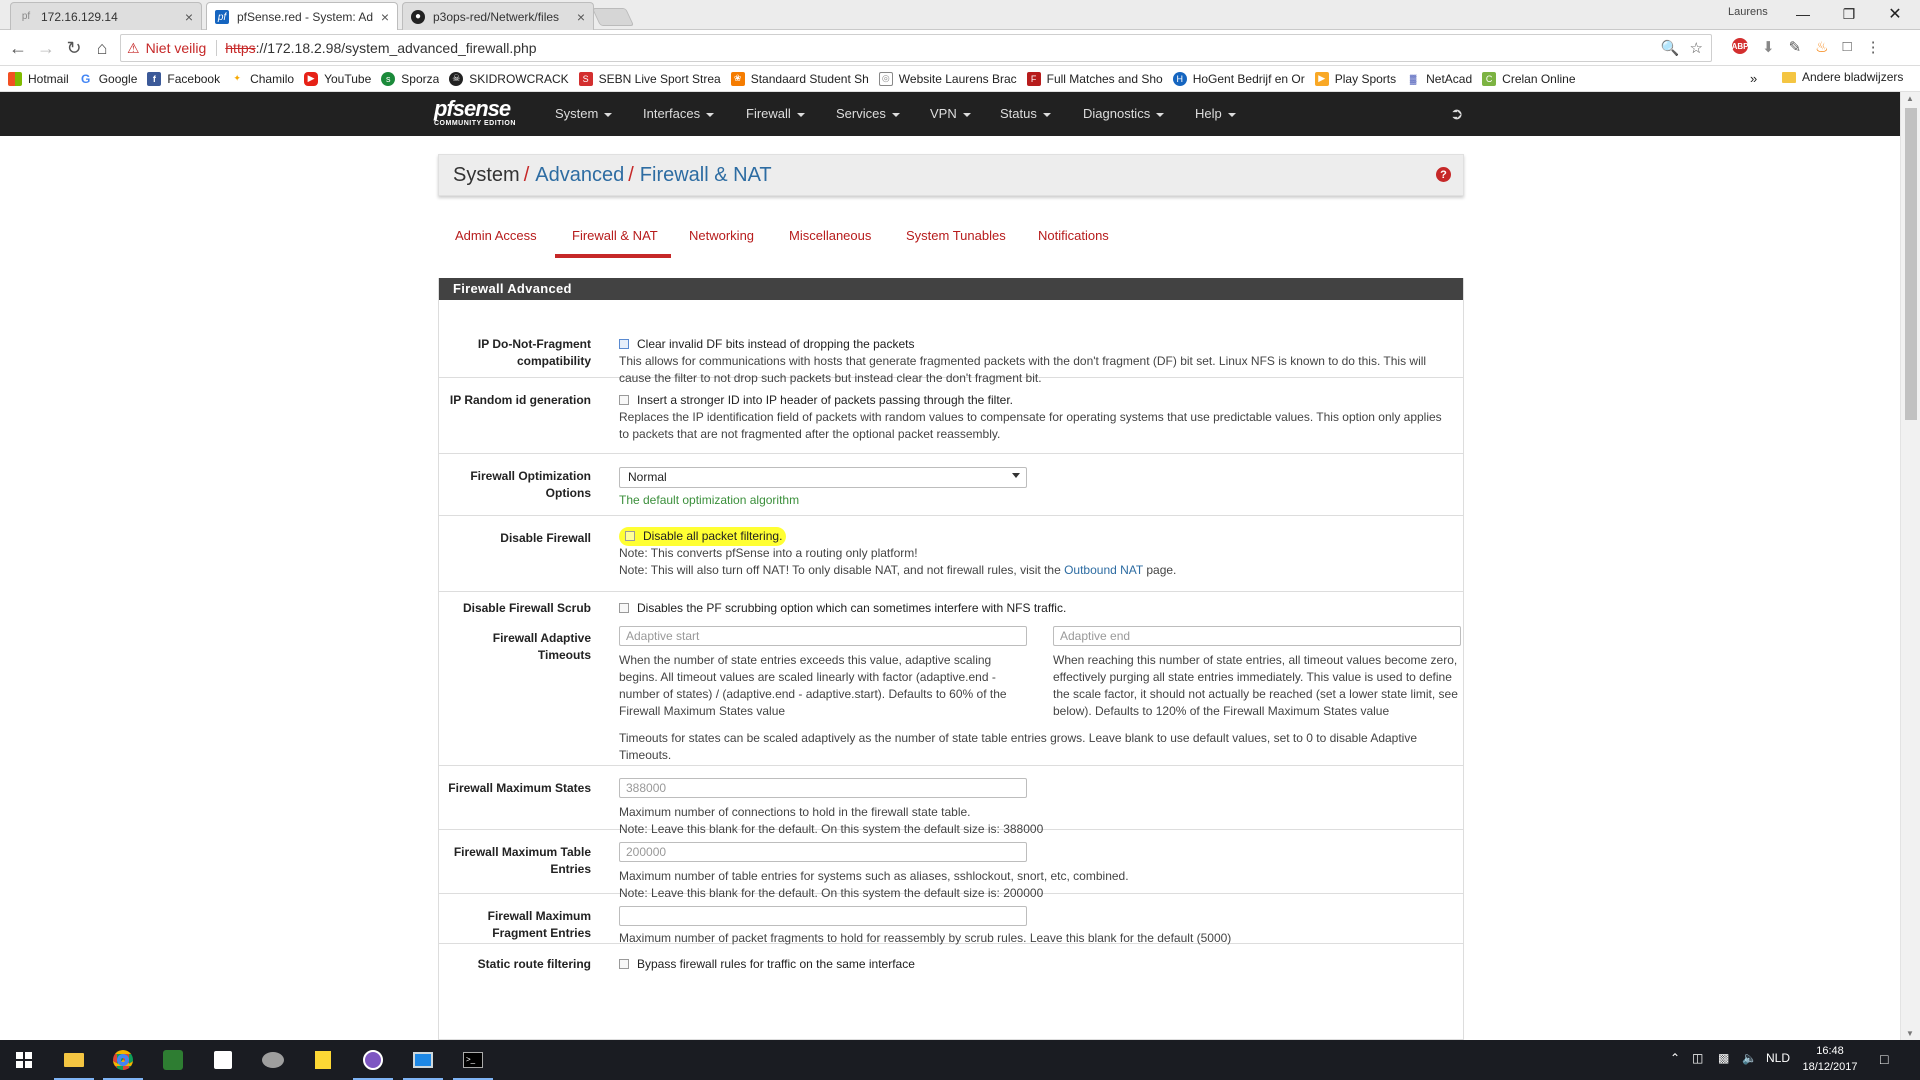  What do you see at coordinates (74, 48) in the screenshot?
I see `reload-icon: ↻` at bounding box center [74, 48].